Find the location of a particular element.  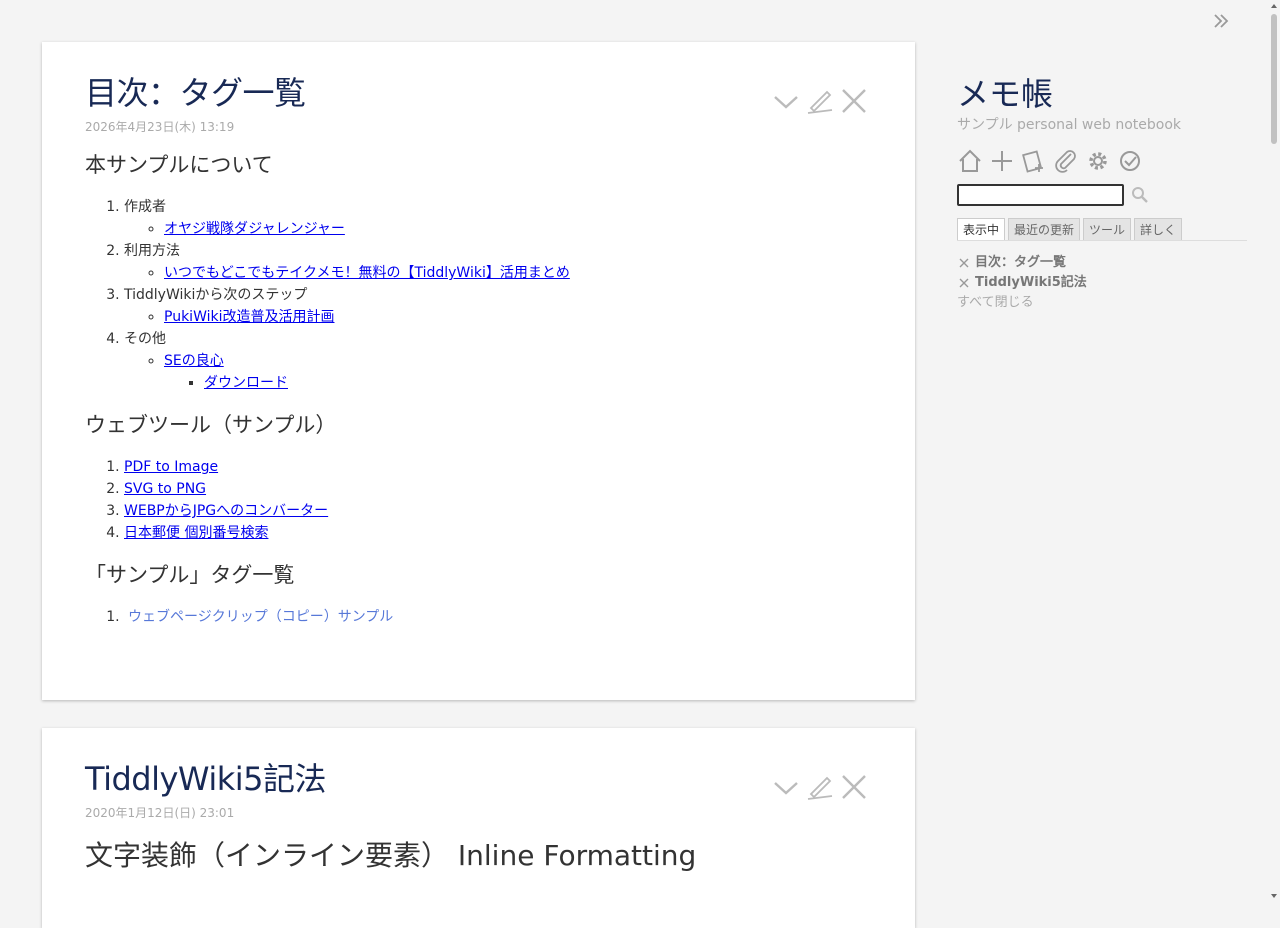

list-item-label: 作成者 is located at coordinates (145, 207).